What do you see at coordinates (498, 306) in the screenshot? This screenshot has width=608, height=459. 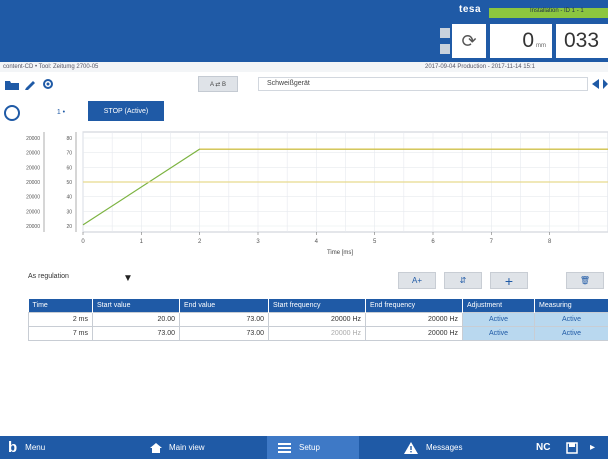 I see `column-header: Adjustment` at bounding box center [498, 306].